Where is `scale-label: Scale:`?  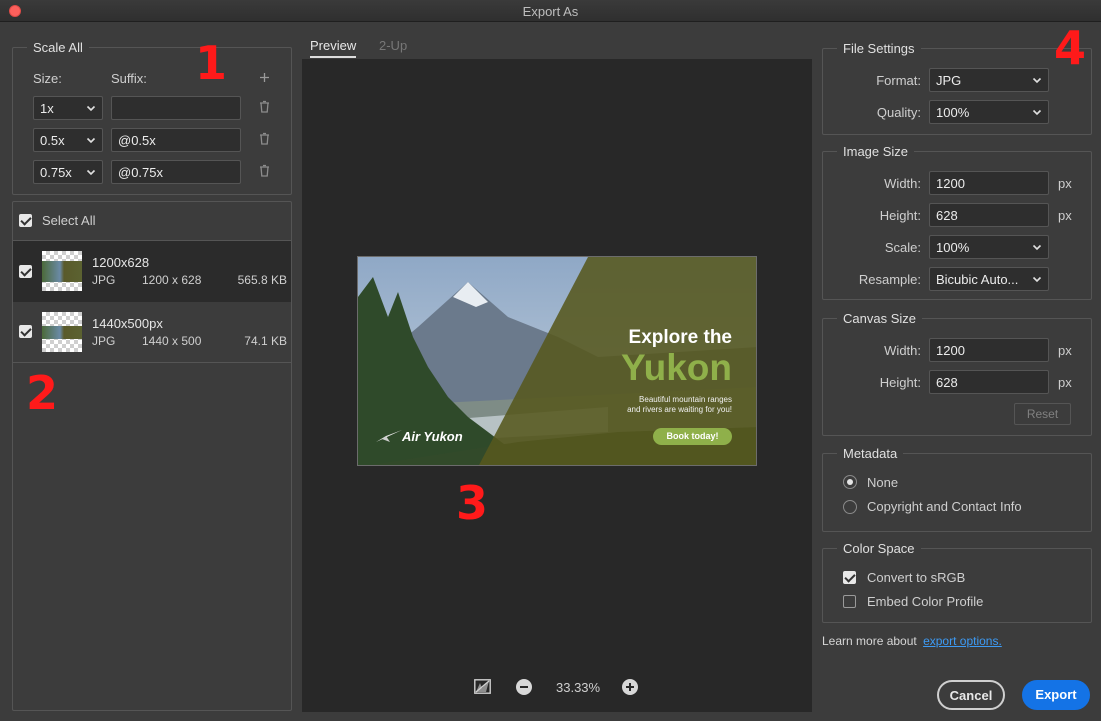 scale-label: Scale: is located at coordinates (902, 247).